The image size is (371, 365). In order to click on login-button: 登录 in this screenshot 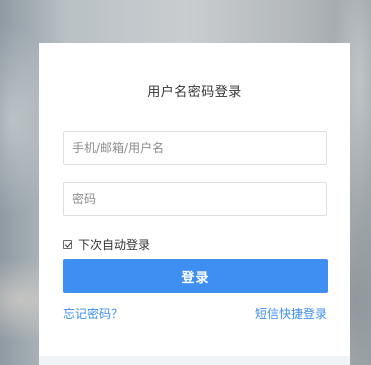, I will do `click(195, 276)`.